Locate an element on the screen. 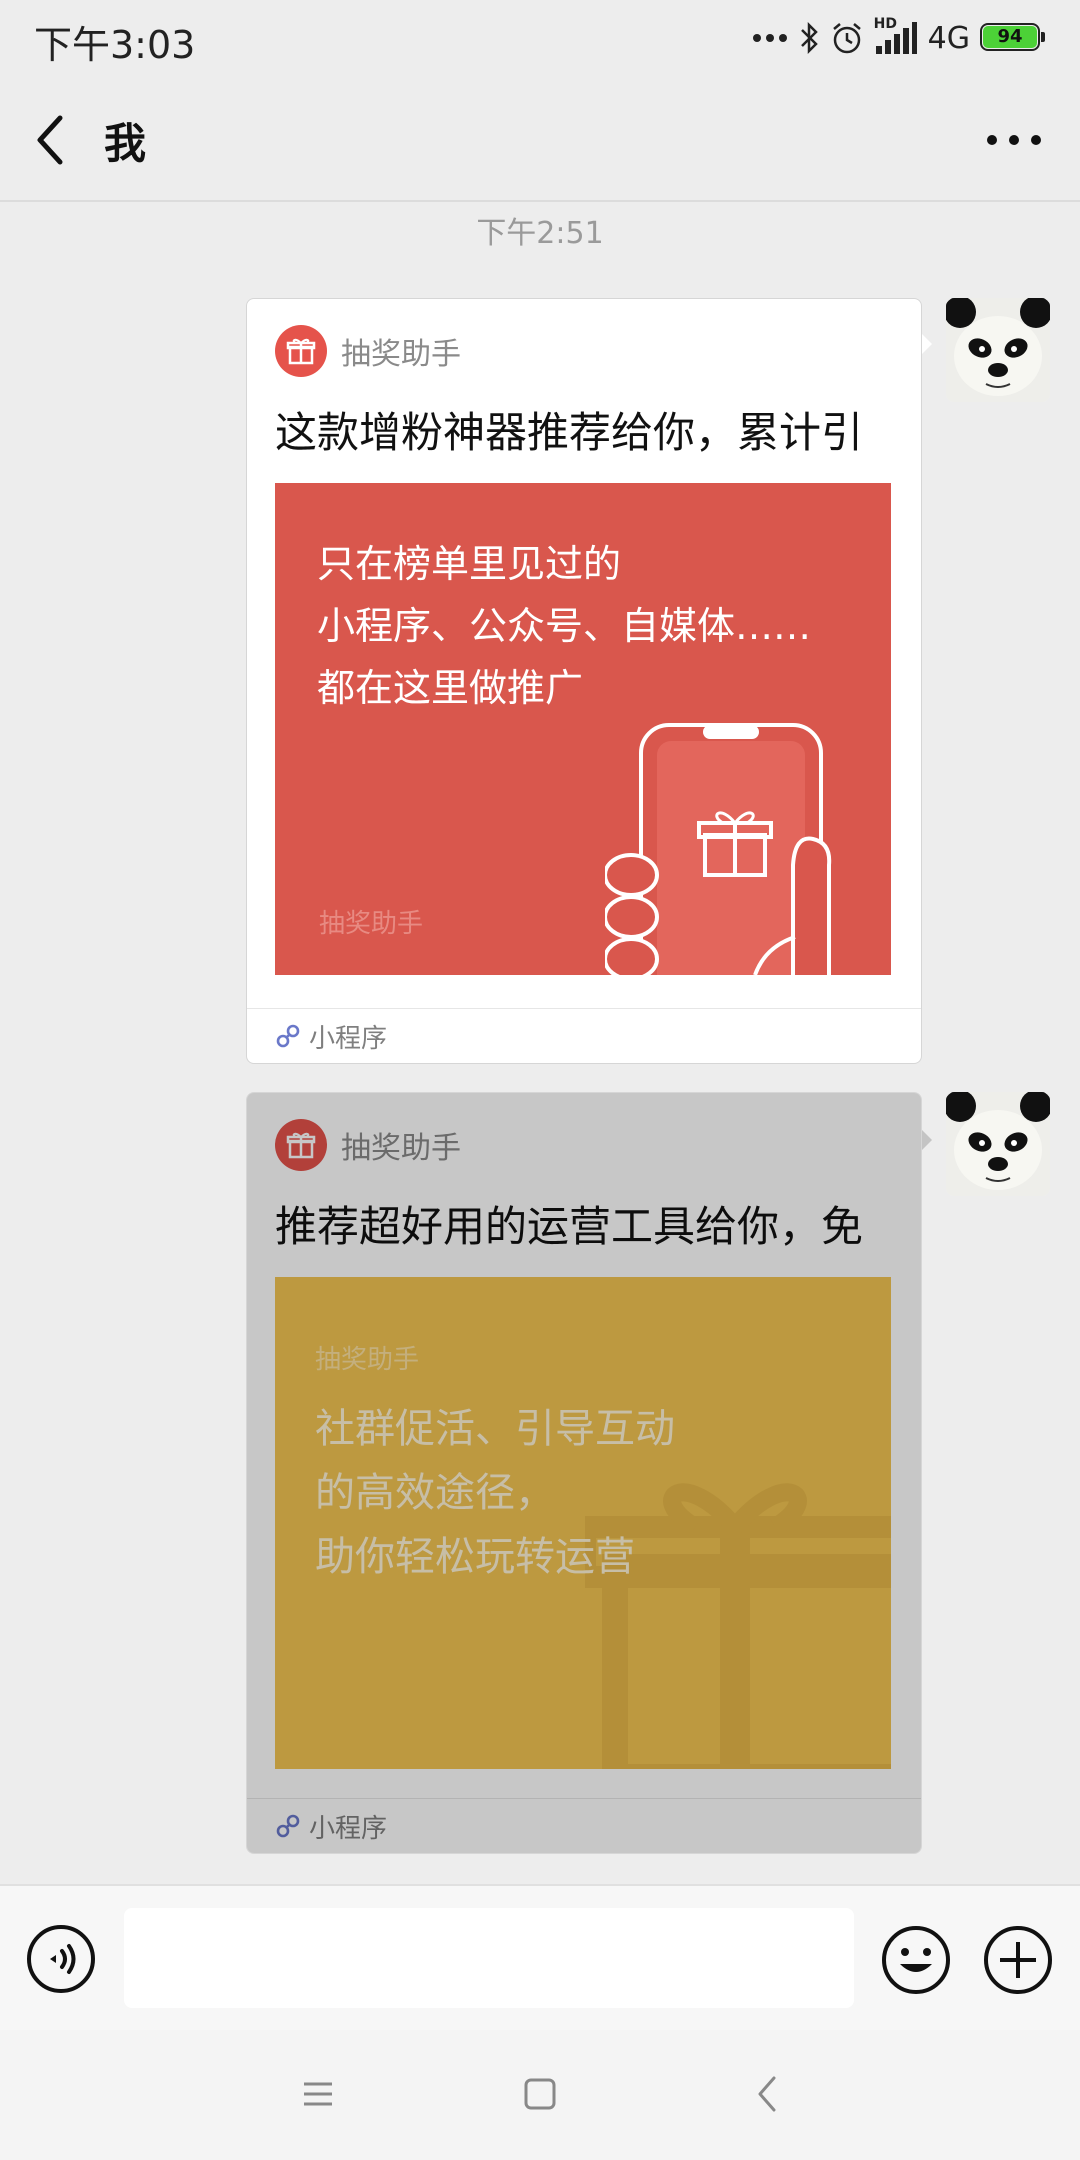 This screenshot has height=2160, width=1080. message-timestamp: 下午2:51 is located at coordinates (540, 233).